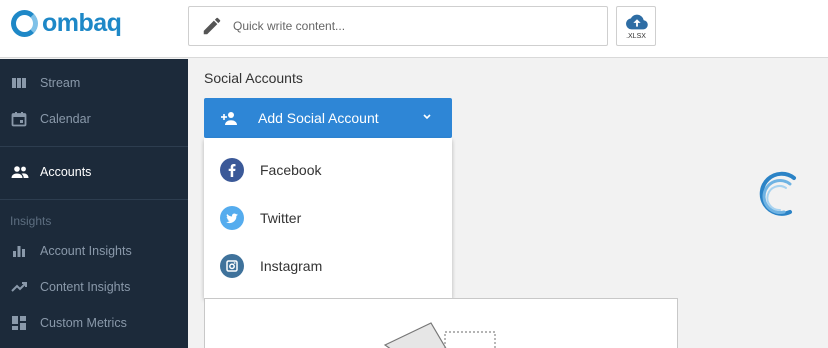 The image size is (828, 348). What do you see at coordinates (19, 119) in the screenshot?
I see `calendar-icon` at bounding box center [19, 119].